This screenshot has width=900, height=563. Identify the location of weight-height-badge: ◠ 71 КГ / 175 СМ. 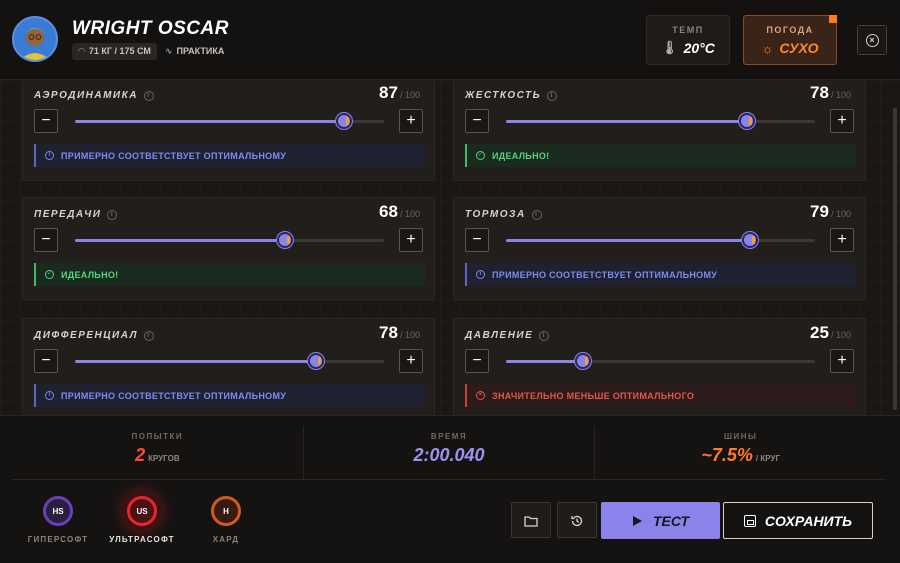
(114, 51).